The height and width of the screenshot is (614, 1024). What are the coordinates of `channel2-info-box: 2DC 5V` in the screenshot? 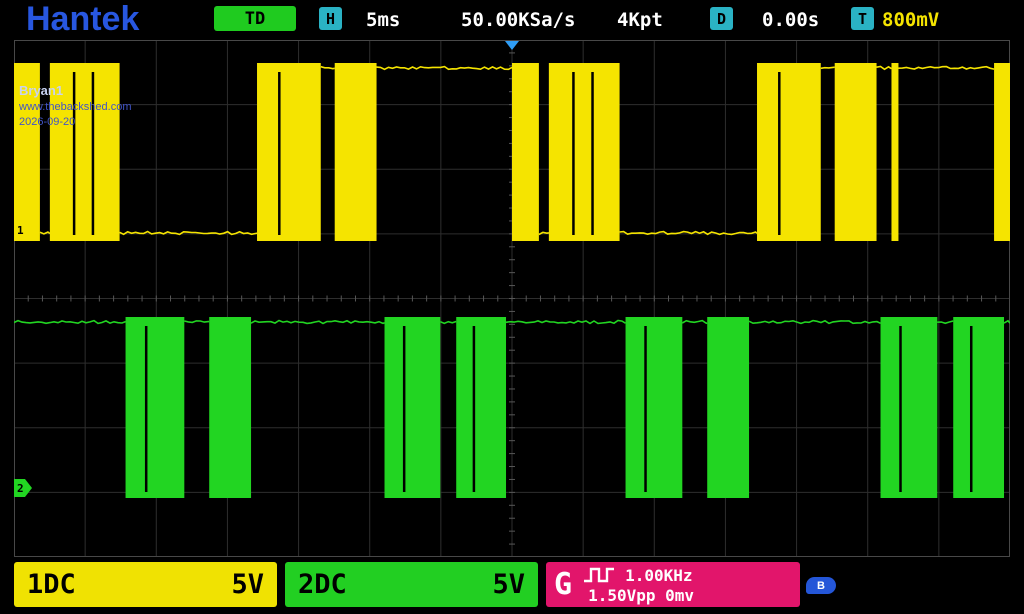 It's located at (411, 584).